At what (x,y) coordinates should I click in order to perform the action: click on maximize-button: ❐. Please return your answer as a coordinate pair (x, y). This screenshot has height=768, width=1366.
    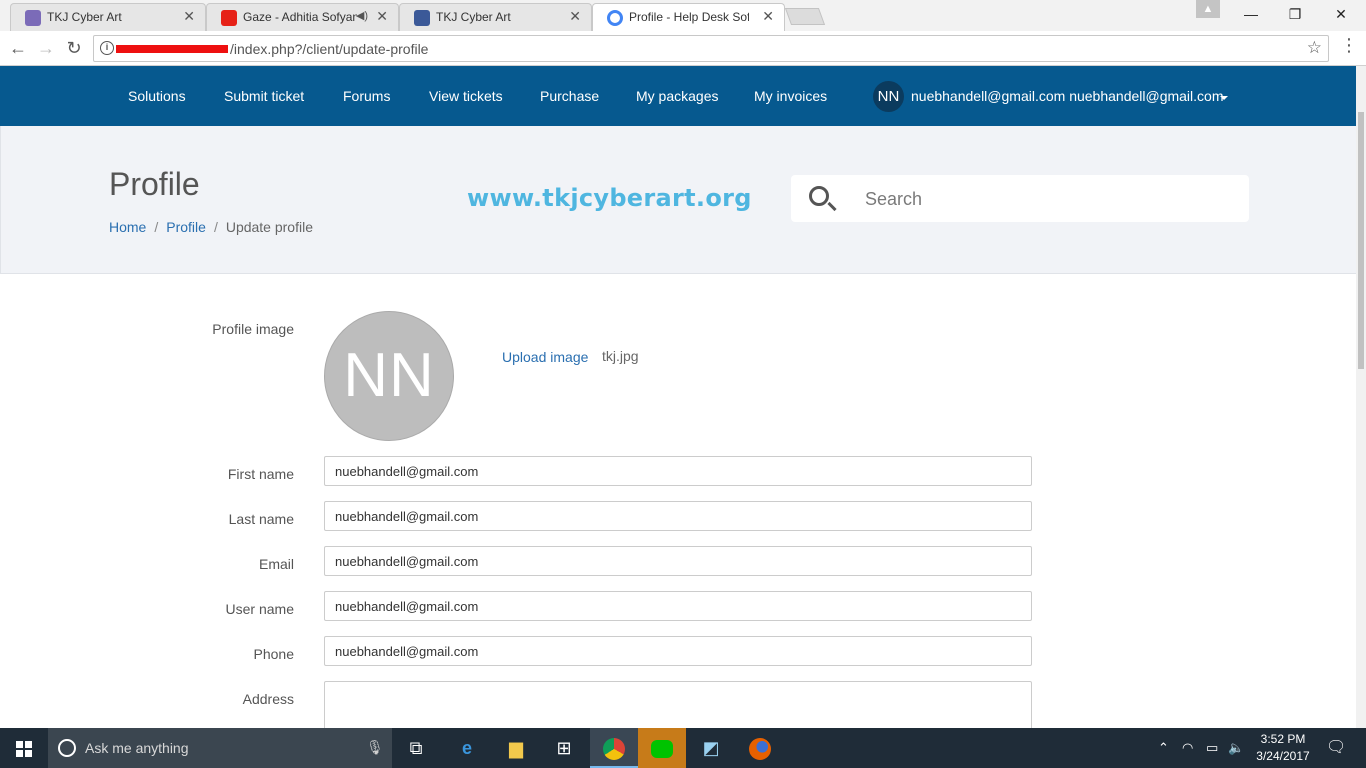
    Looking at the image, I should click on (1295, 14).